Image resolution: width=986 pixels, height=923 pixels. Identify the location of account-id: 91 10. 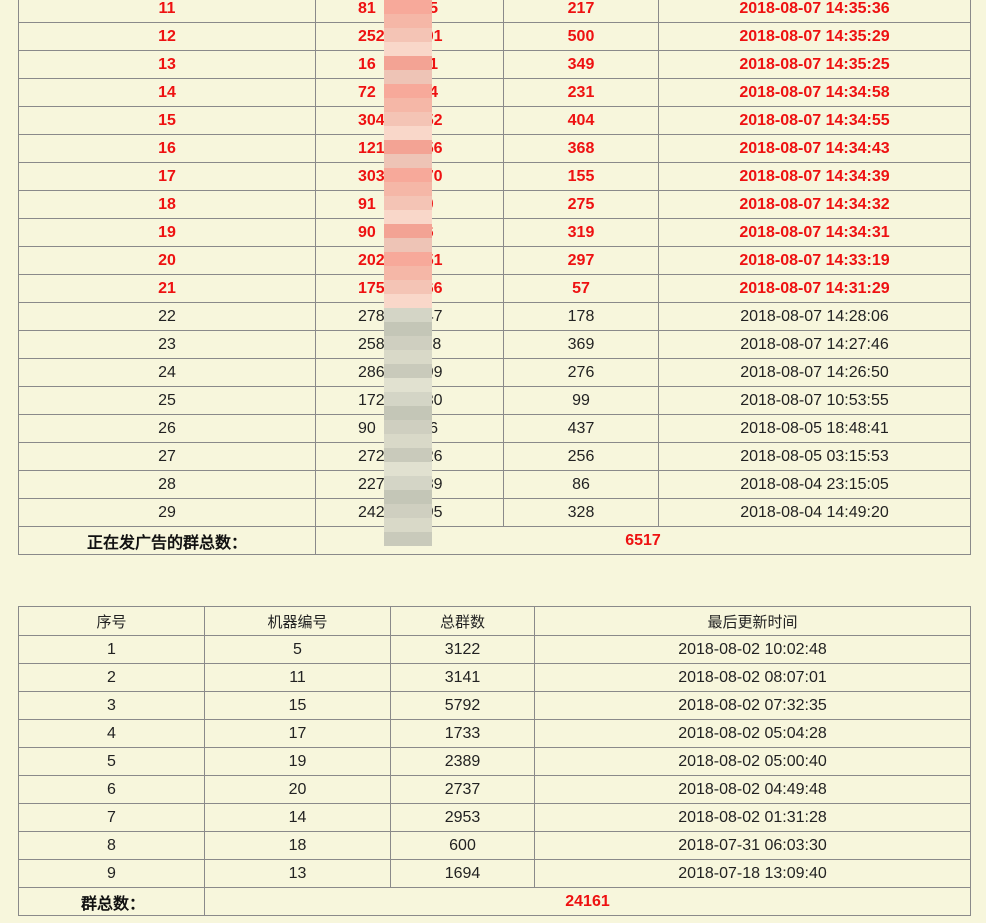
(409, 204).